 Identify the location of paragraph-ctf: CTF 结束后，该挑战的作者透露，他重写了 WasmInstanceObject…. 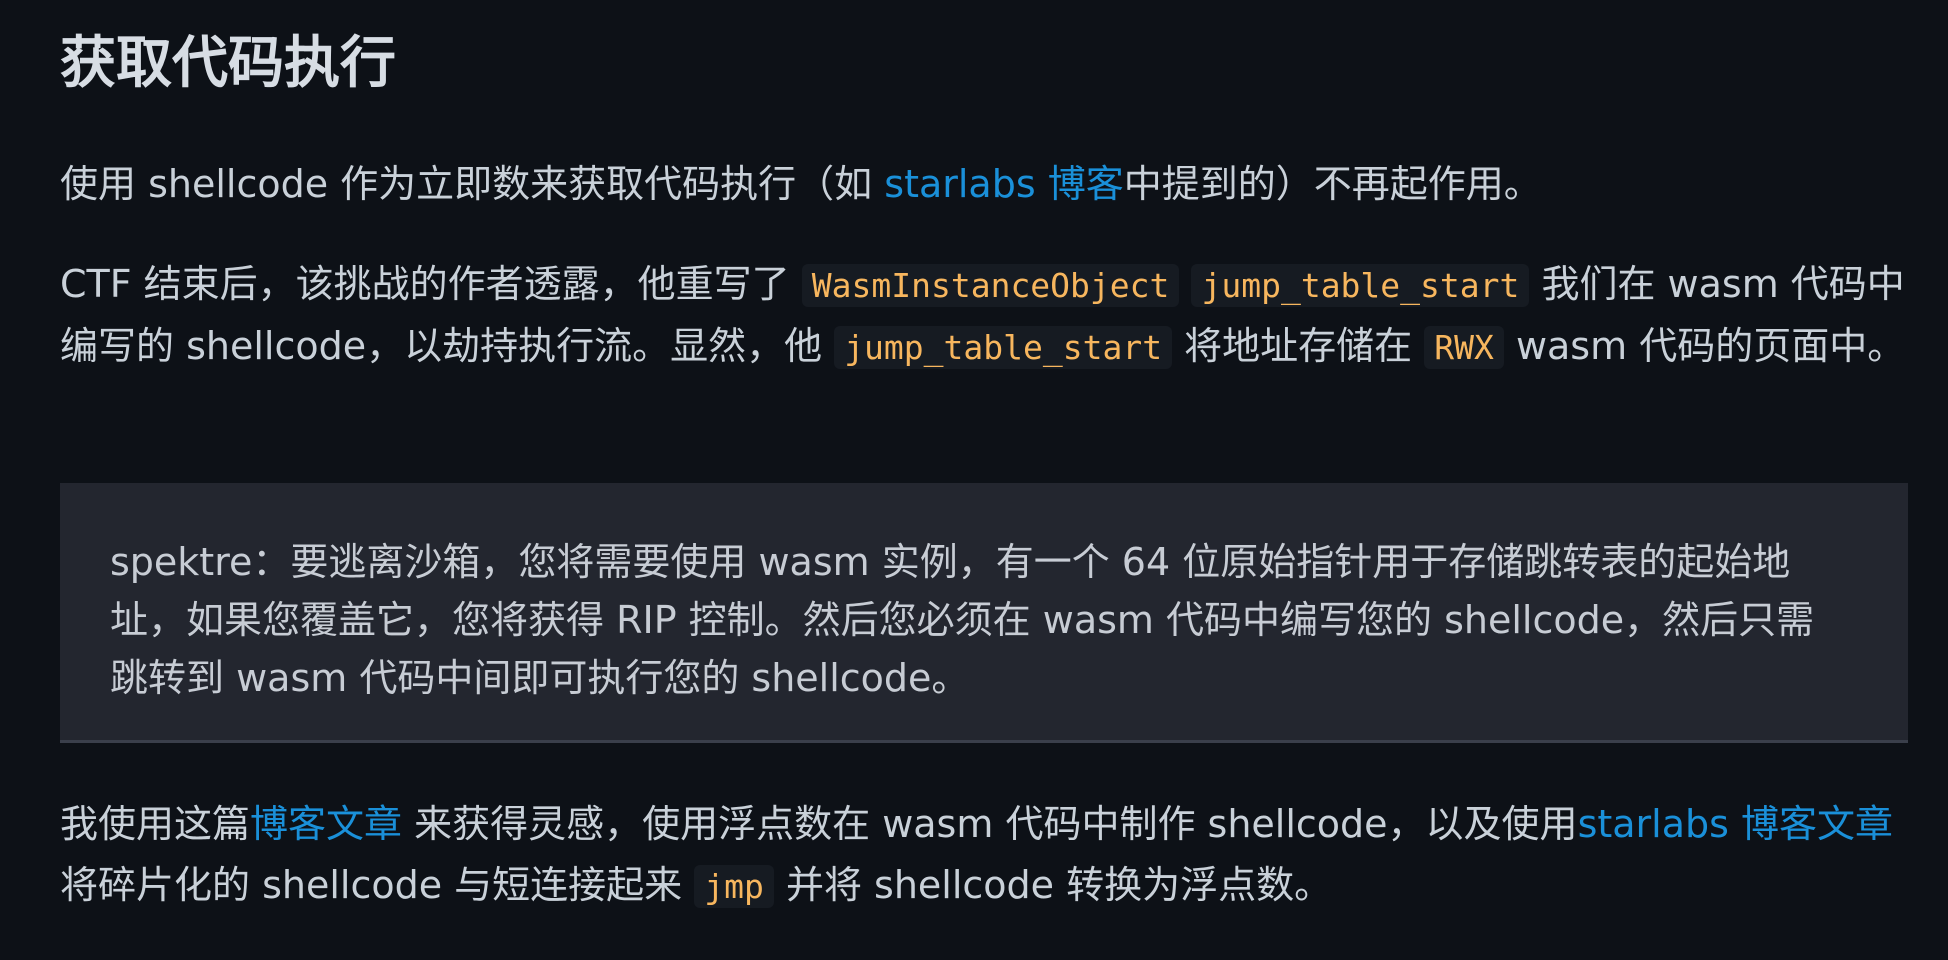
(984, 316).